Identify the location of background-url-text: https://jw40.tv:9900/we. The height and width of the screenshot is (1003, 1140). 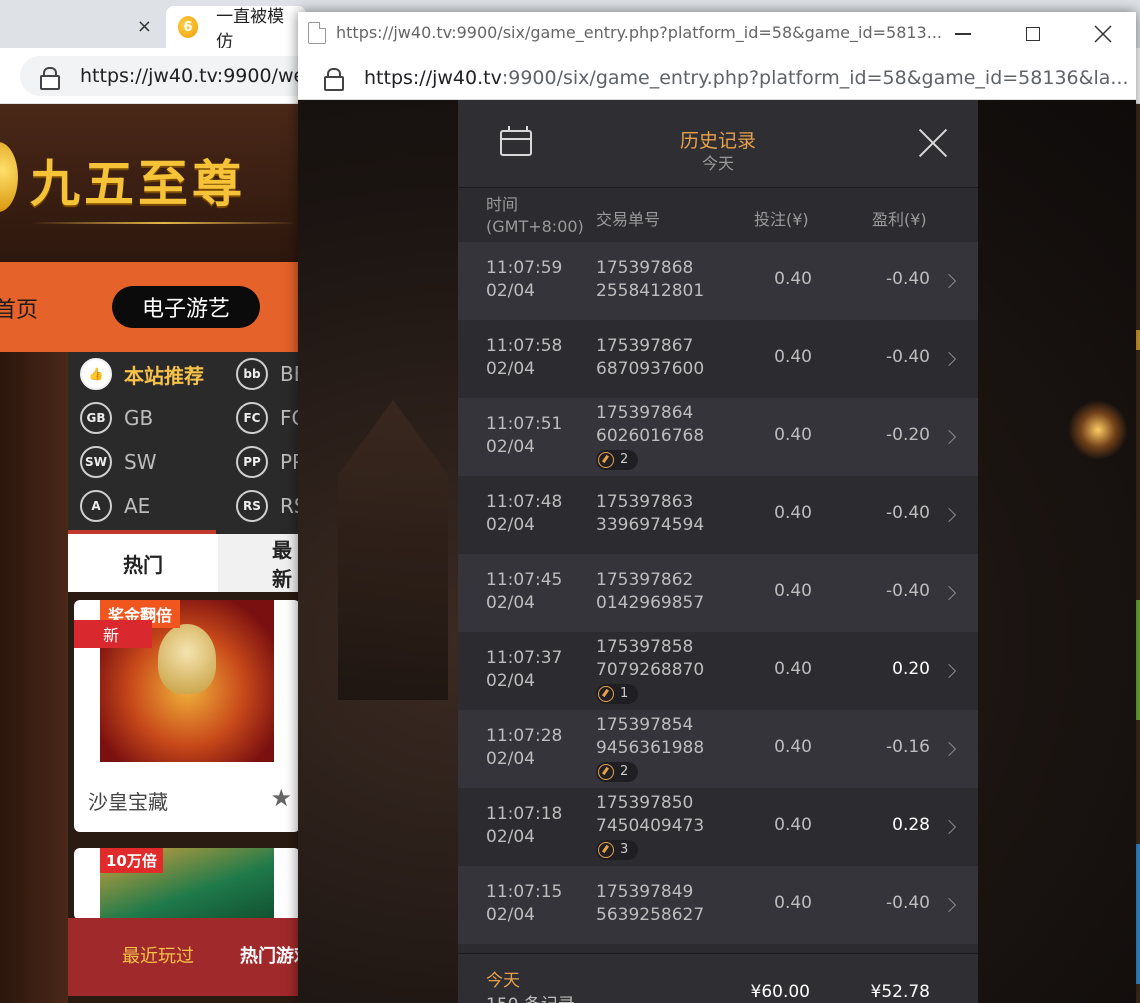
(193, 76).